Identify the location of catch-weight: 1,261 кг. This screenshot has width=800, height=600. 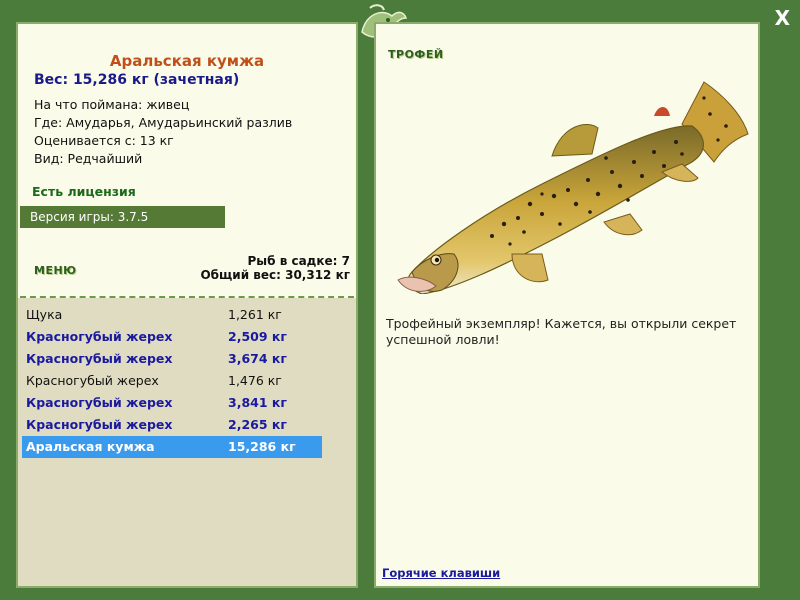
(255, 314).